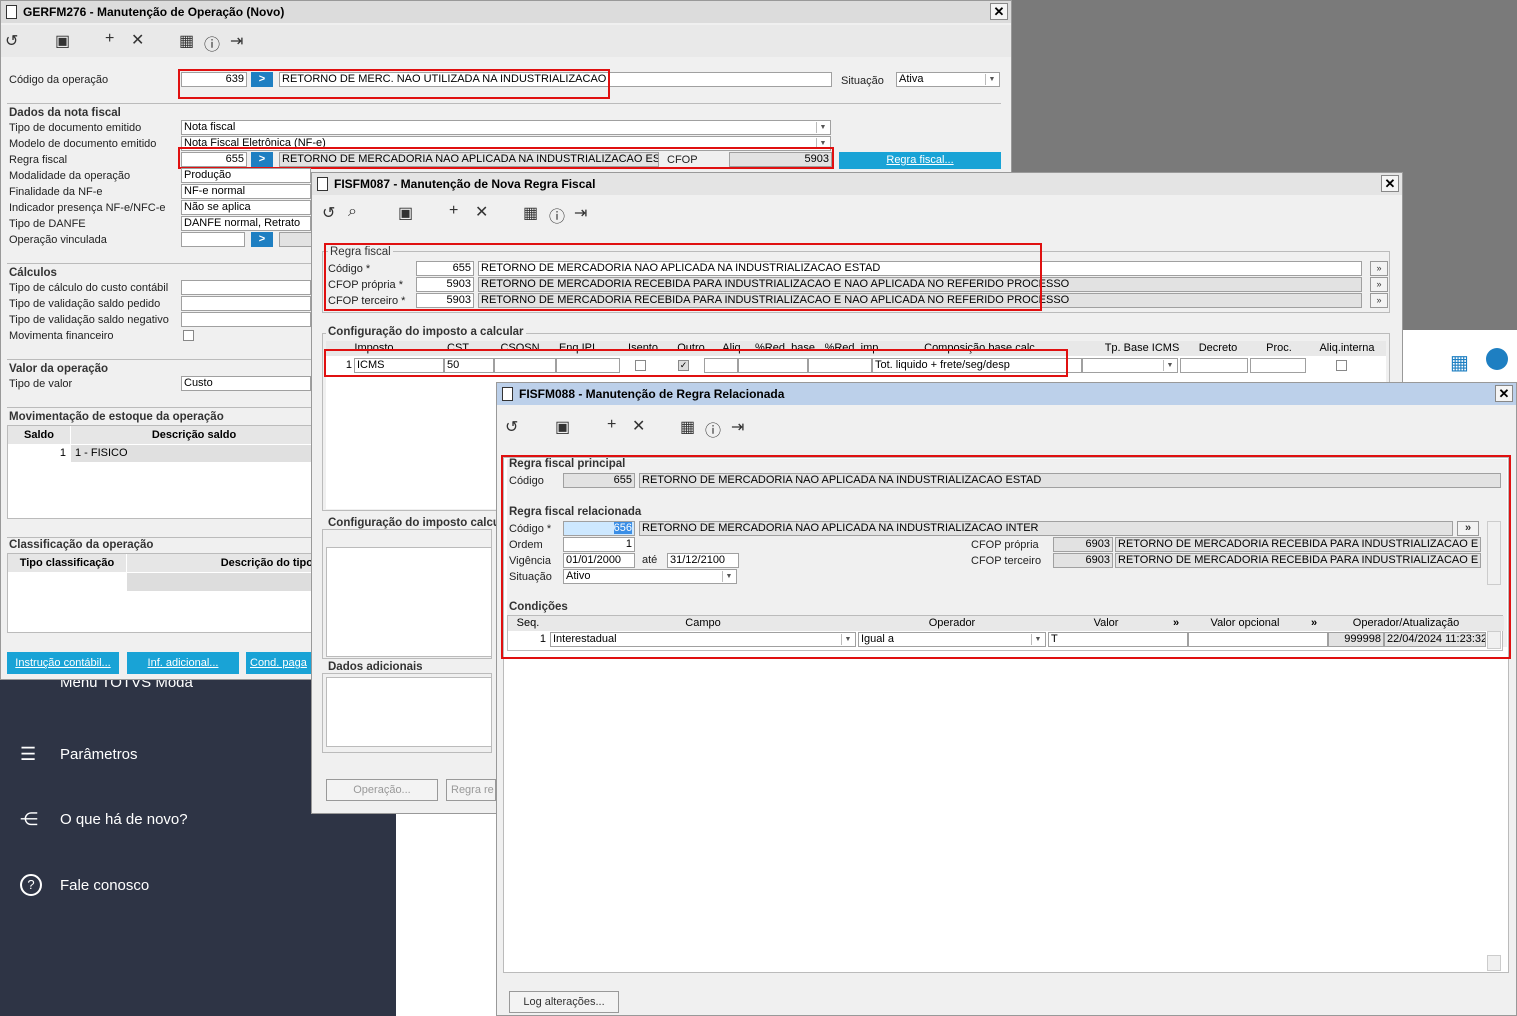  What do you see at coordinates (246, 191) in the screenshot?
I see `finalidade-select: NF-e normal` at bounding box center [246, 191].